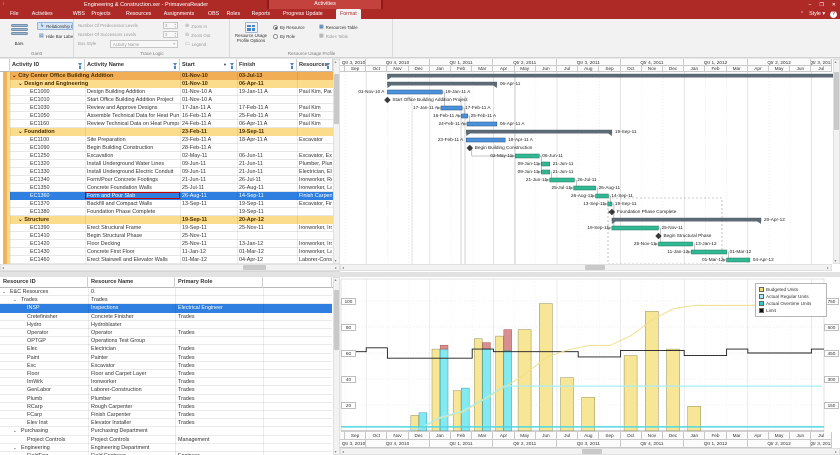 The width and height of the screenshot is (840, 455). I want to click on menu-tab-progress-update: Progress Update, so click(303, 14).